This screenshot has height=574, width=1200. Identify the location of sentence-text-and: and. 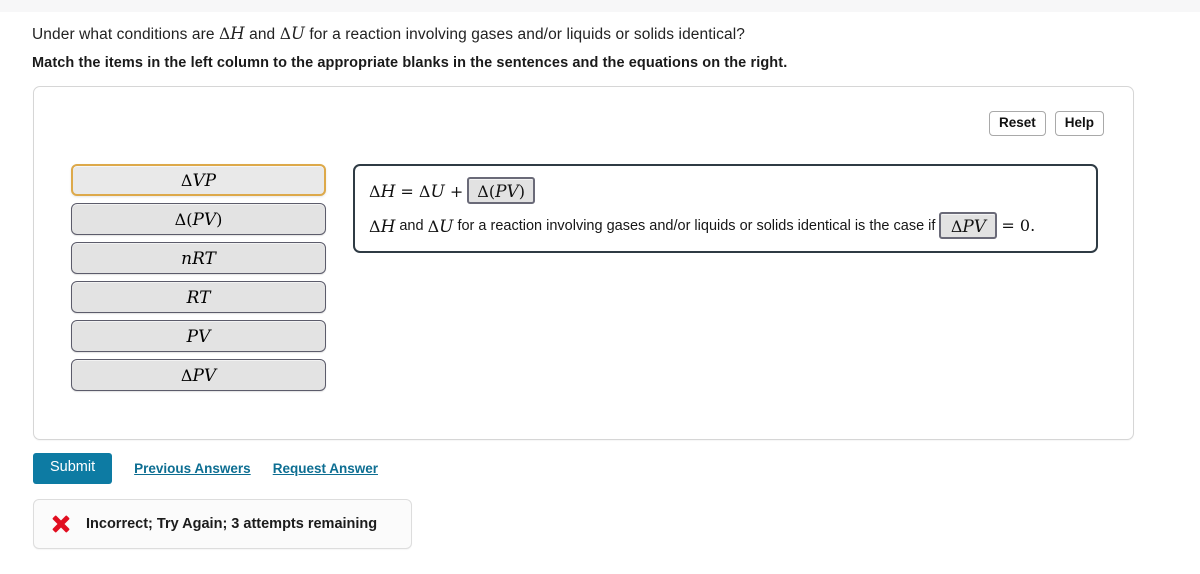
(411, 225).